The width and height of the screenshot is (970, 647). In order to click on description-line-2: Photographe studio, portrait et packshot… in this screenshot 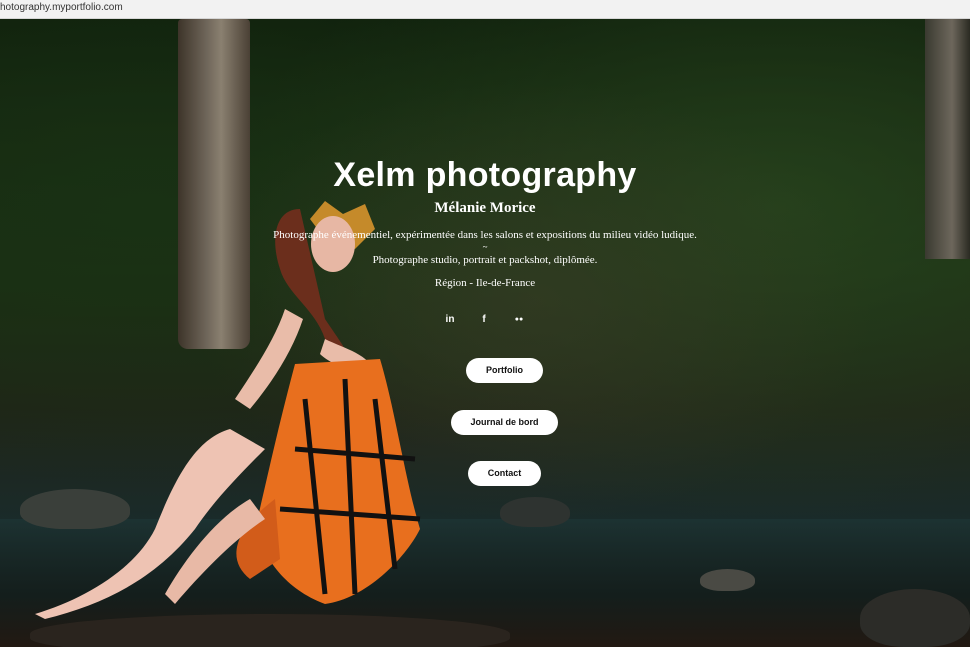, I will do `click(485, 260)`.